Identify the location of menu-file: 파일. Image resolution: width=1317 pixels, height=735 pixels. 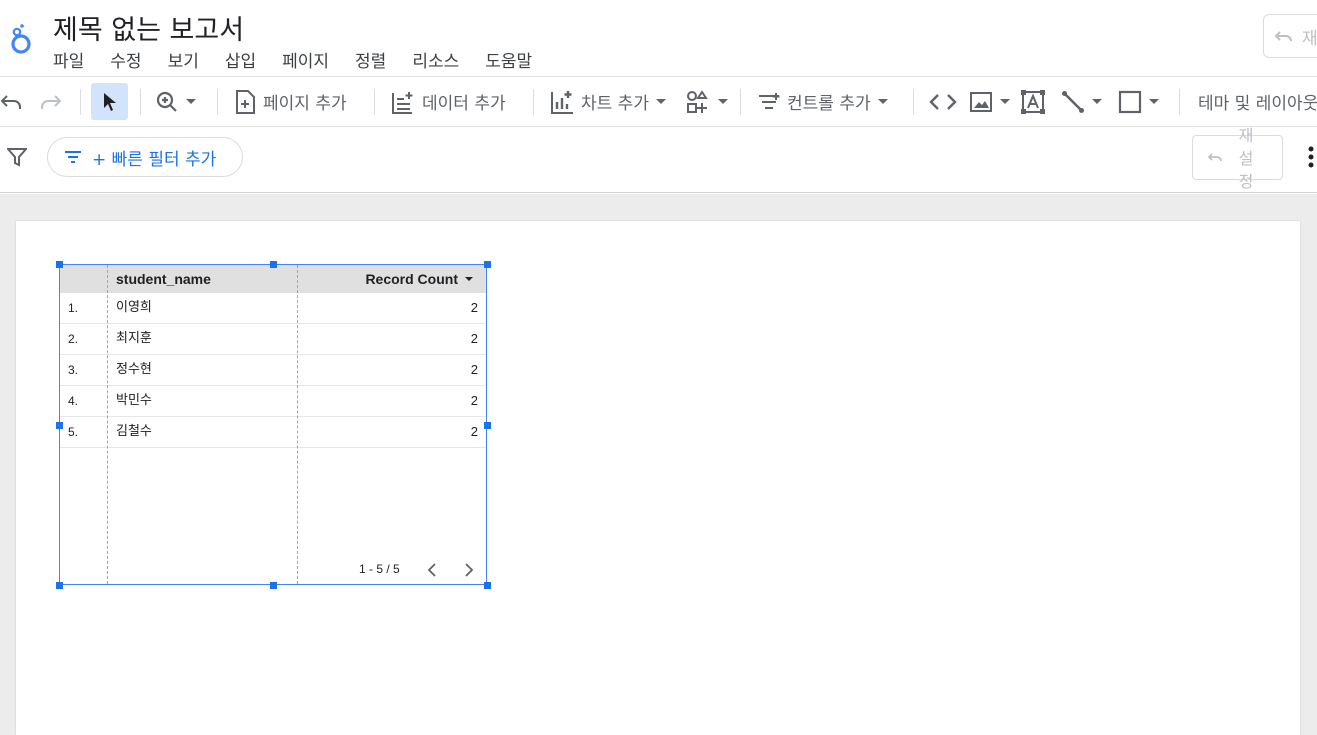
(68, 59).